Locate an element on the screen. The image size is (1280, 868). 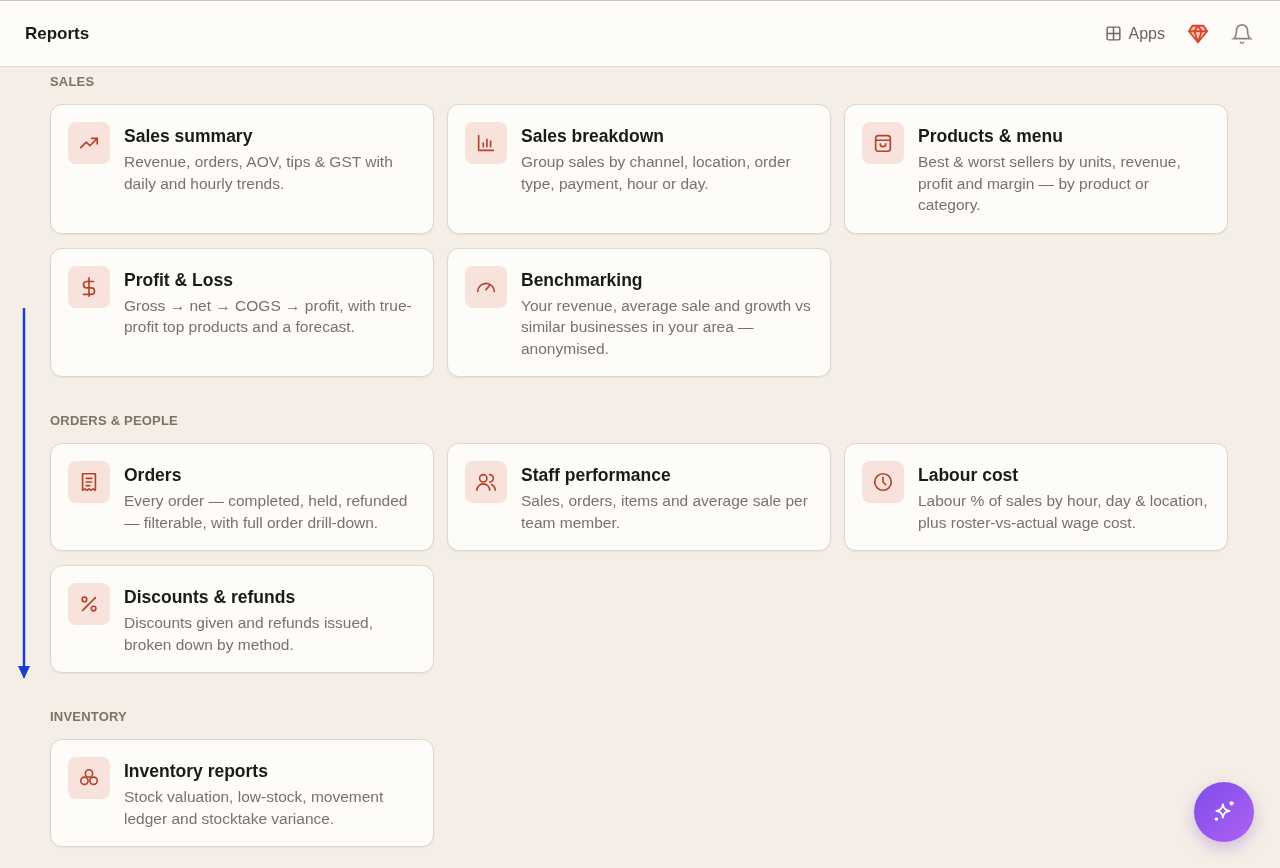
gauge-icon is located at coordinates (486, 286).